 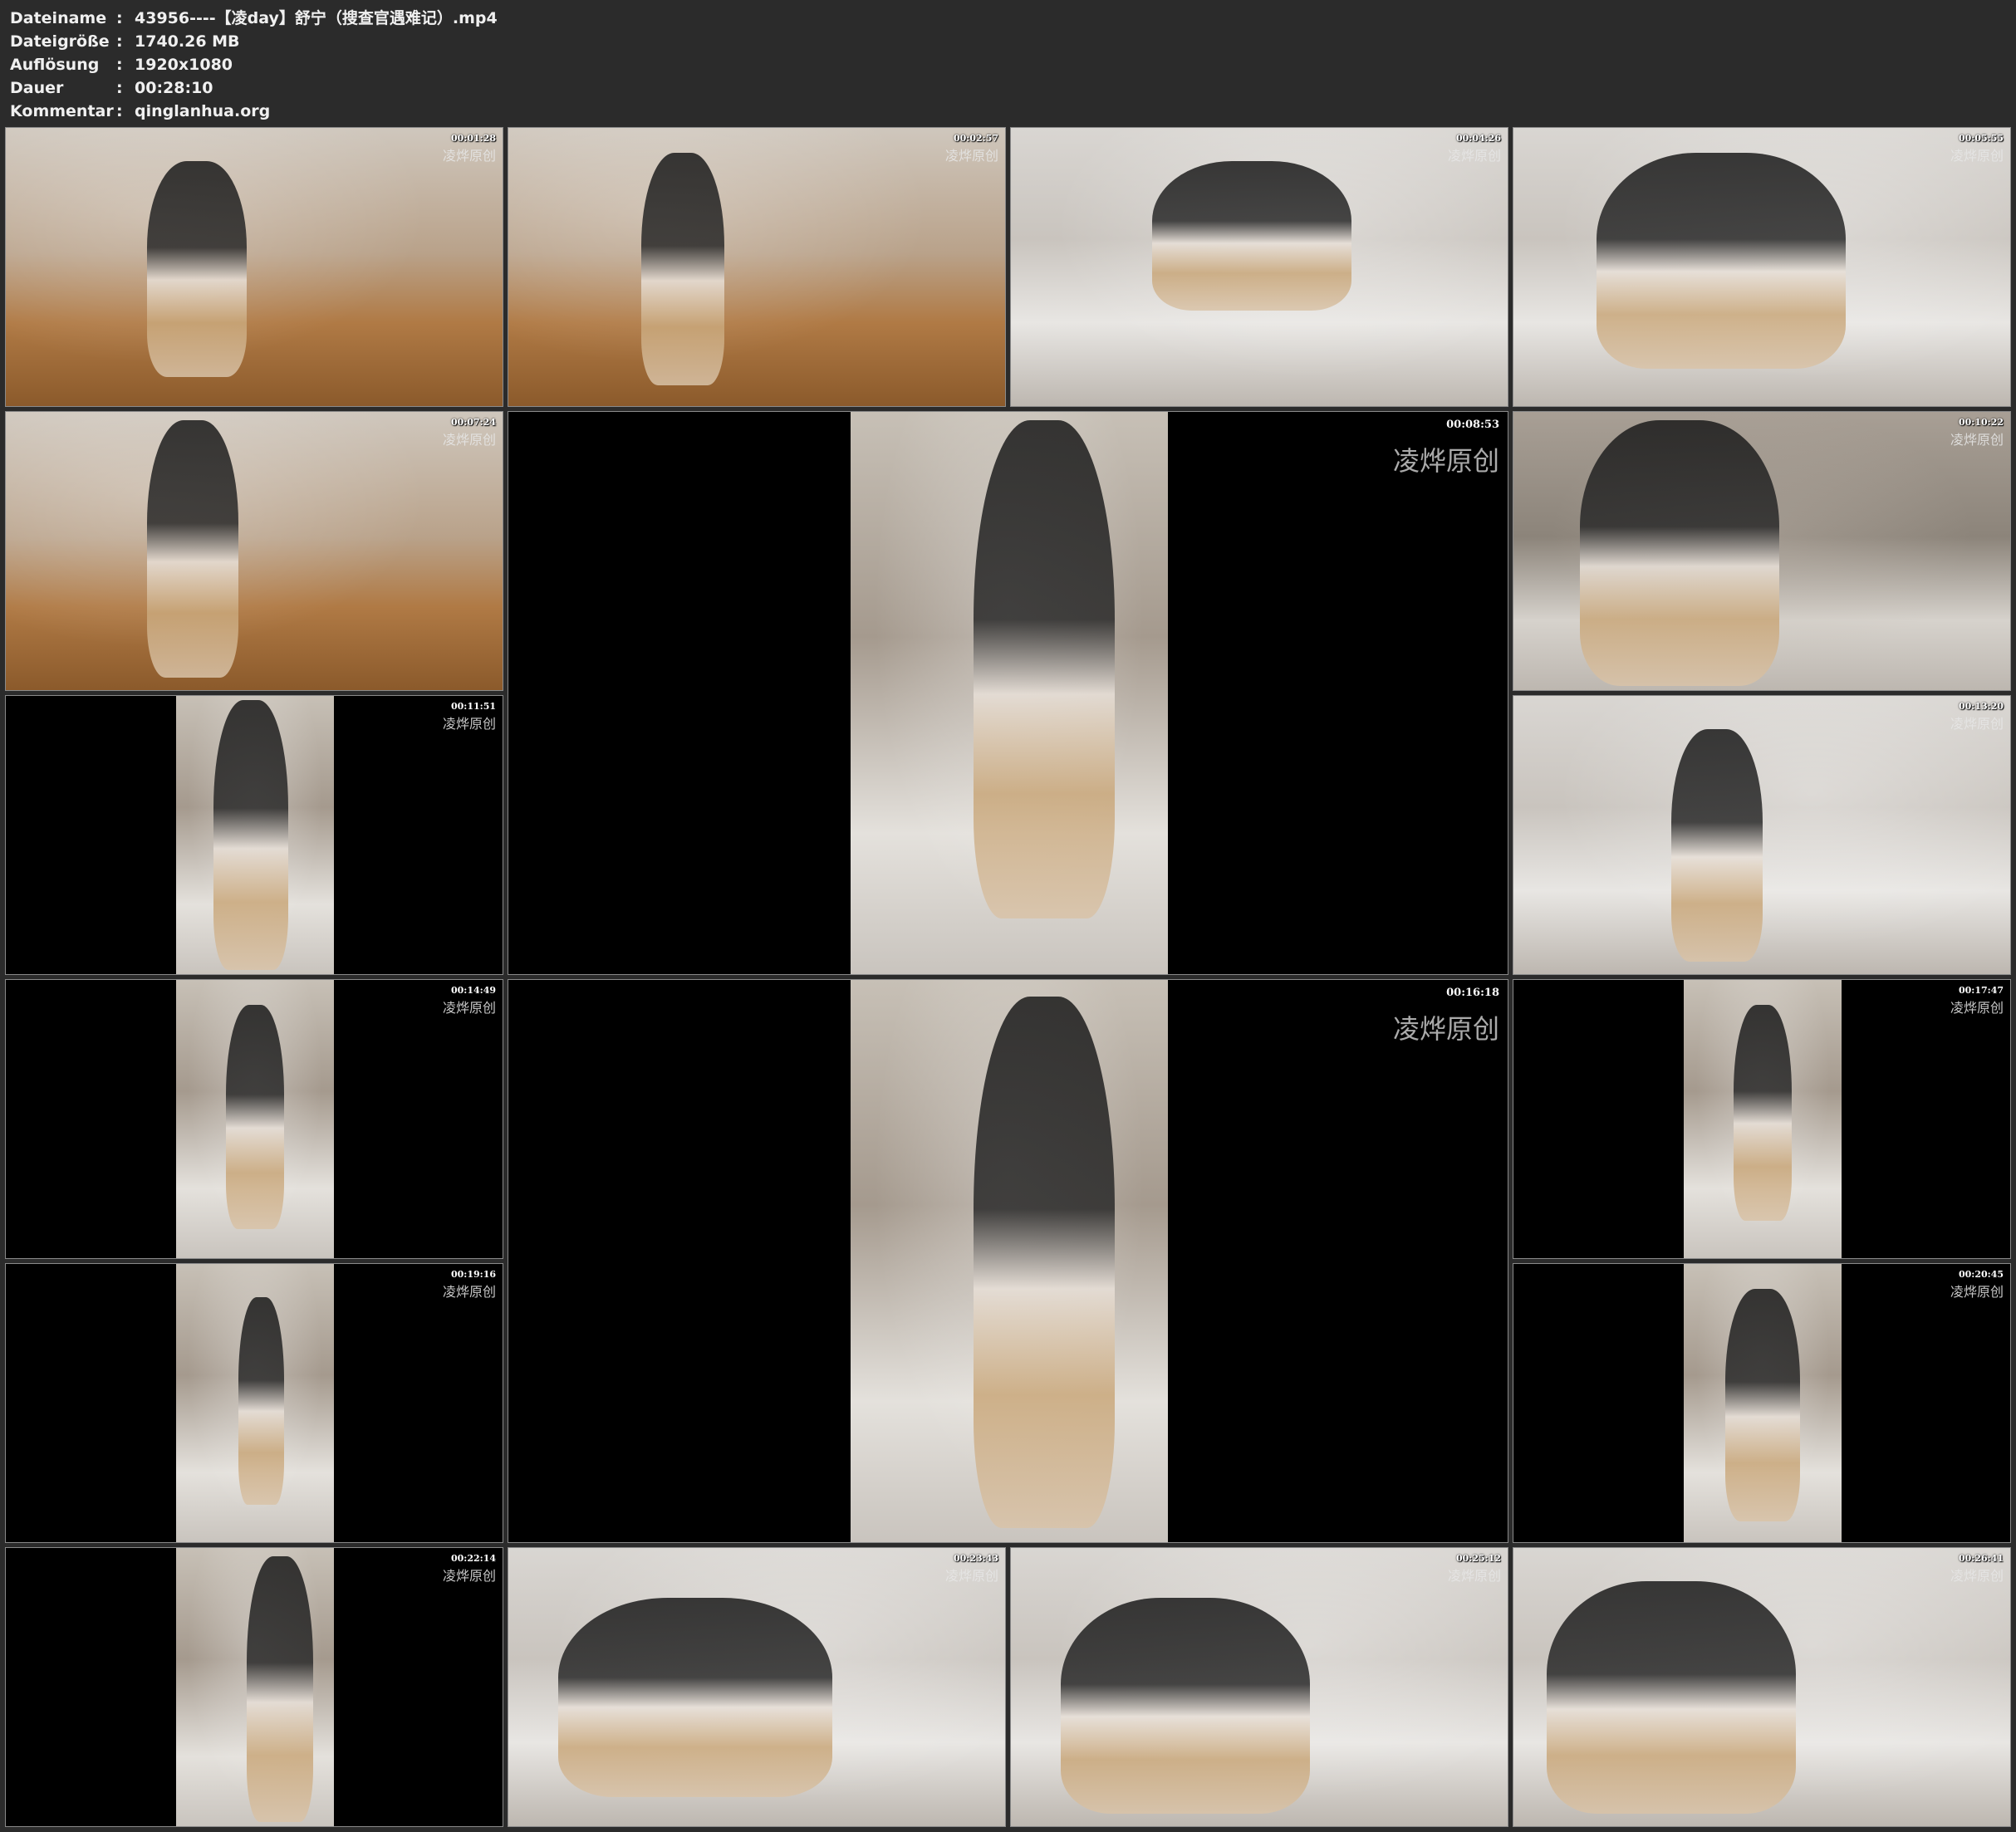 What do you see at coordinates (1981, 1558) in the screenshot?
I see `timestamp-label: 00:26:41` at bounding box center [1981, 1558].